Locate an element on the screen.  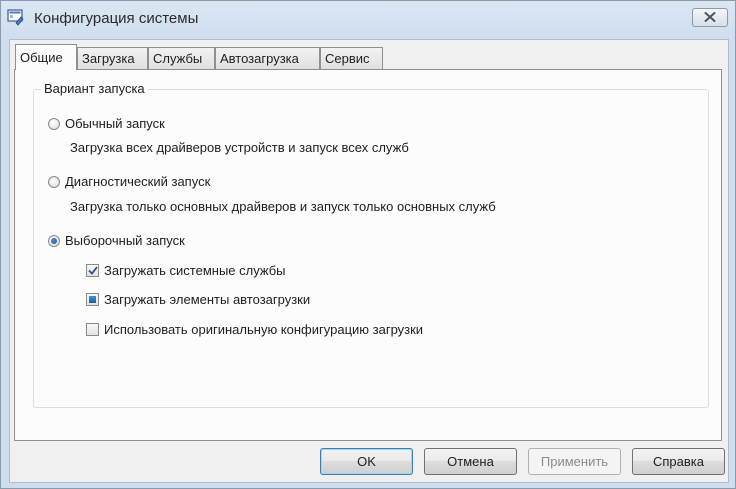
radio-selected-icon is located at coordinates (54, 240).